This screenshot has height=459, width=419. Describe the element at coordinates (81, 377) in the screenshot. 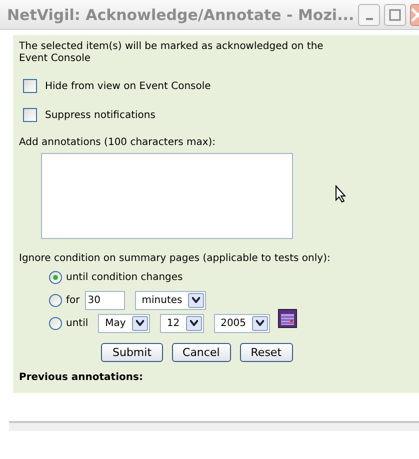

I see `previous-annotations-label: Previous annotations:` at that location.